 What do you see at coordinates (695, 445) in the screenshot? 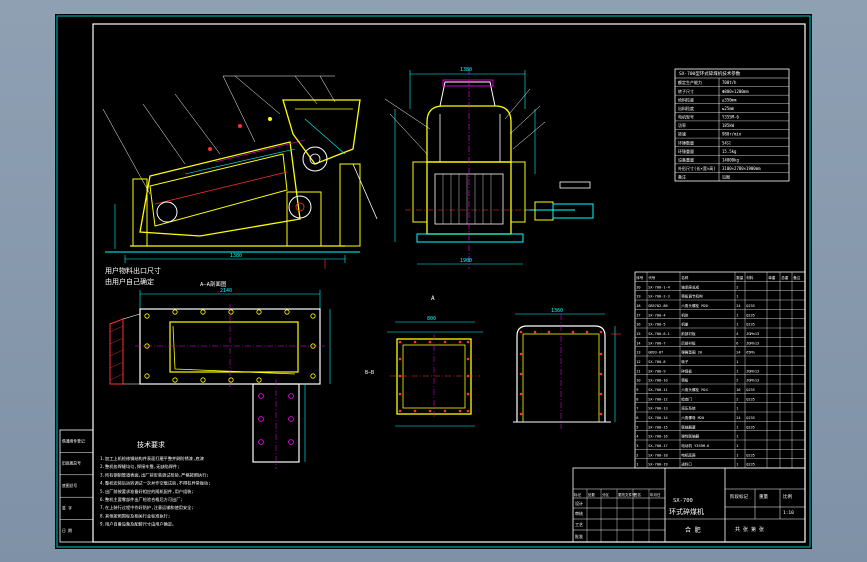
I see `parts-cell: 电动机 Y355M-6` at bounding box center [695, 445].